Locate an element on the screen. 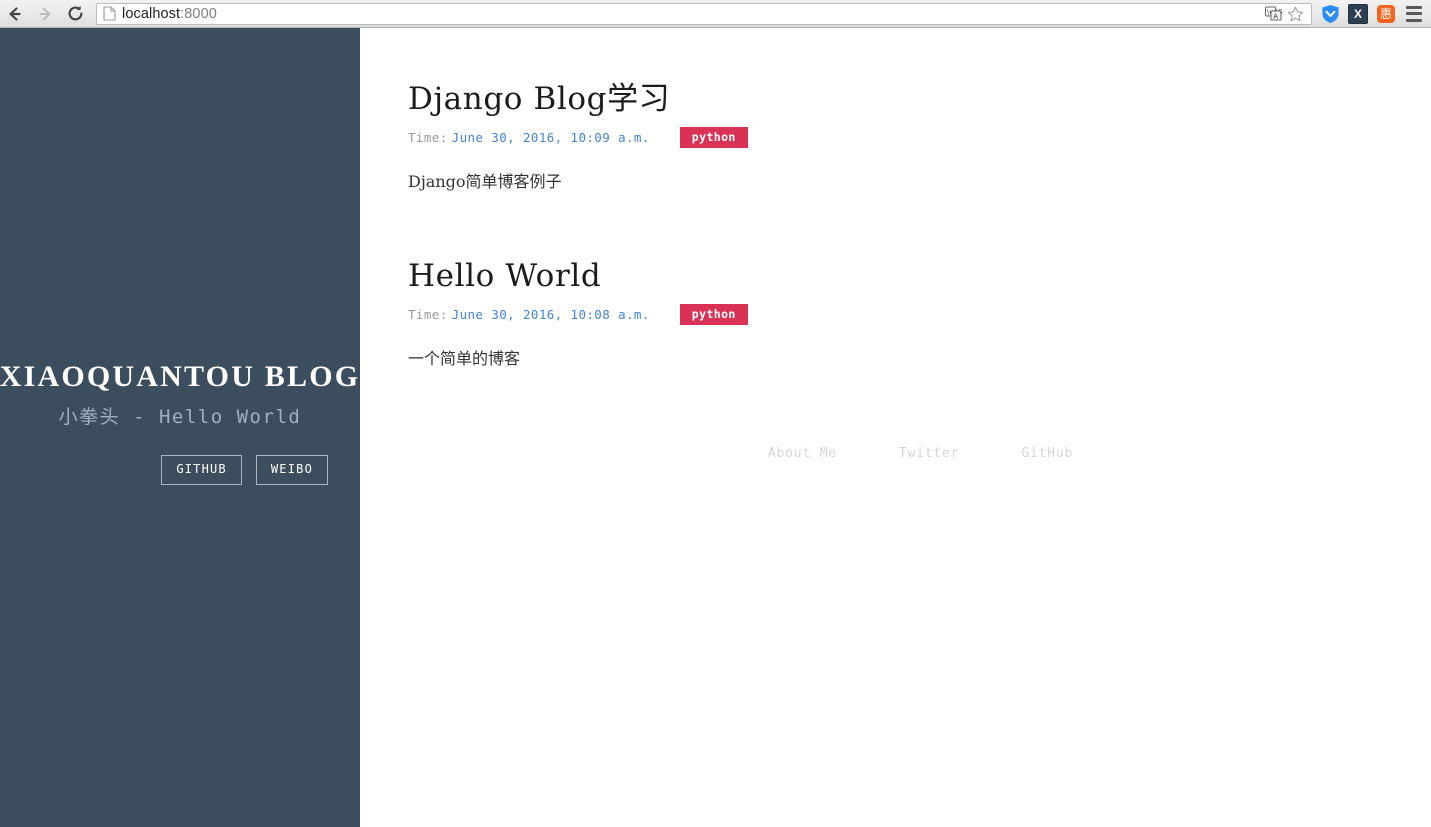 The width and height of the screenshot is (1431, 827). hamburger-menu-icon is located at coordinates (1414, 14).